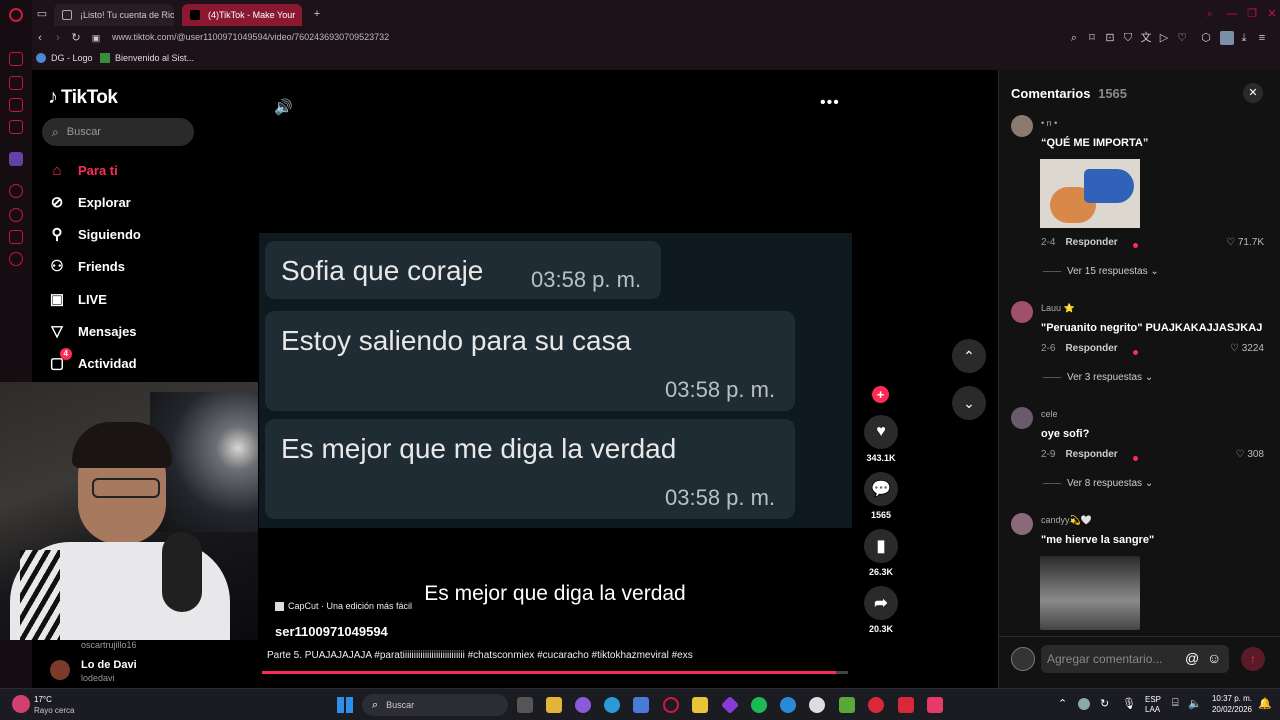  What do you see at coordinates (1272, 14) in the screenshot?
I see `close-window-icon: ✕` at bounding box center [1272, 14].